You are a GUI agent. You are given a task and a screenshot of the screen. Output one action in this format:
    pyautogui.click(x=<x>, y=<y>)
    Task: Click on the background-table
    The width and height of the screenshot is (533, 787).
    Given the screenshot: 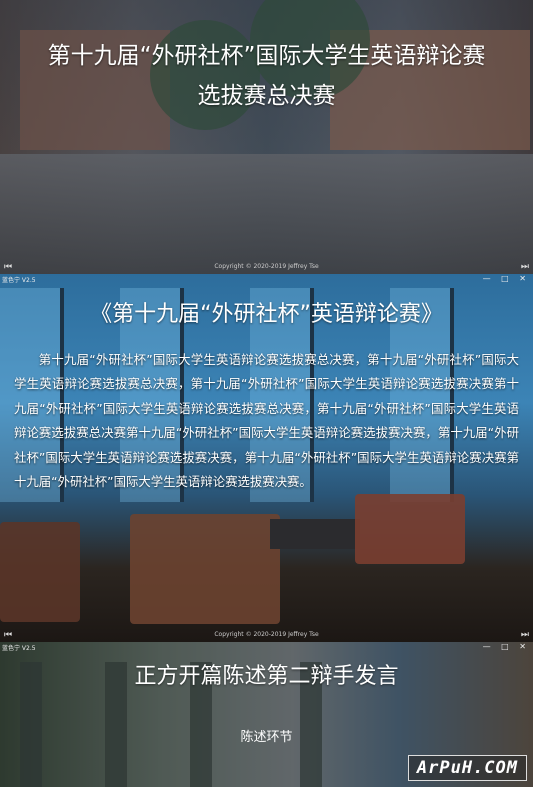 What is the action you would take?
    pyautogui.click(x=315, y=534)
    